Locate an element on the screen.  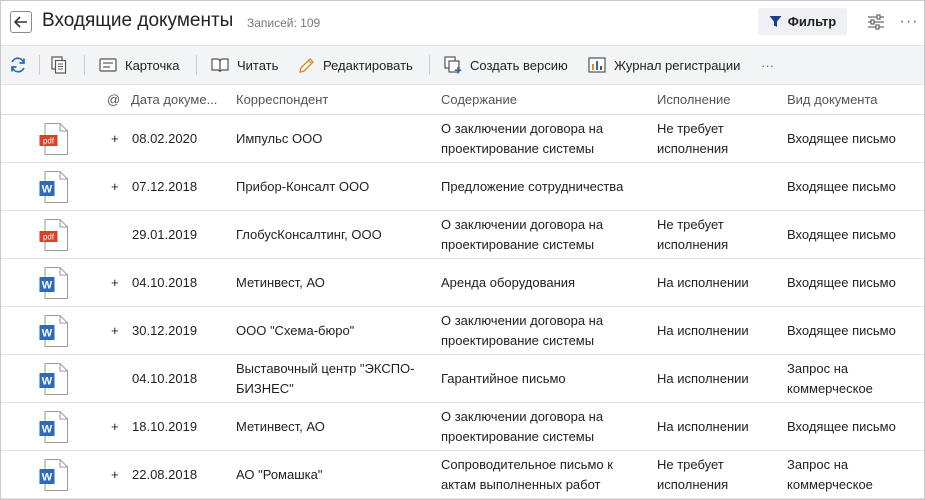
cell-content: Аренда оборудования is located at coordinates (508, 282).